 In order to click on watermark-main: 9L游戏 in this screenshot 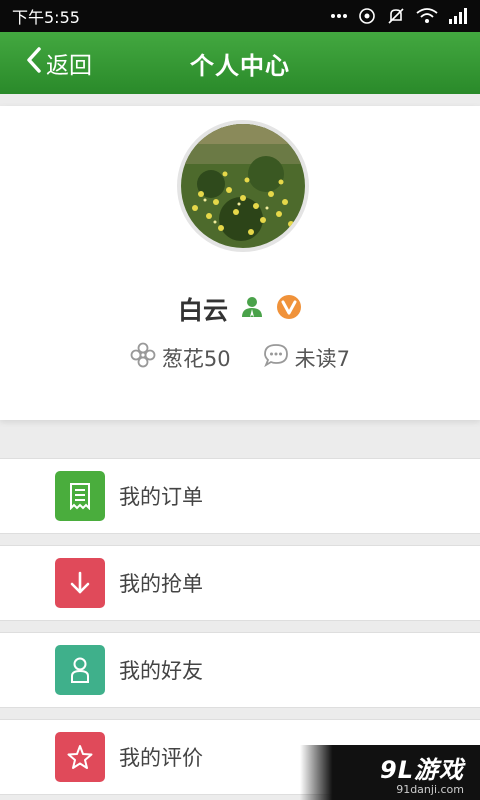, I will do `click(422, 769)`.